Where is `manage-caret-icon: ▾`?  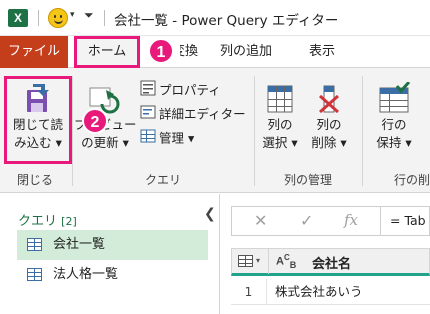
manage-caret-icon: ▾ is located at coordinates (191, 138).